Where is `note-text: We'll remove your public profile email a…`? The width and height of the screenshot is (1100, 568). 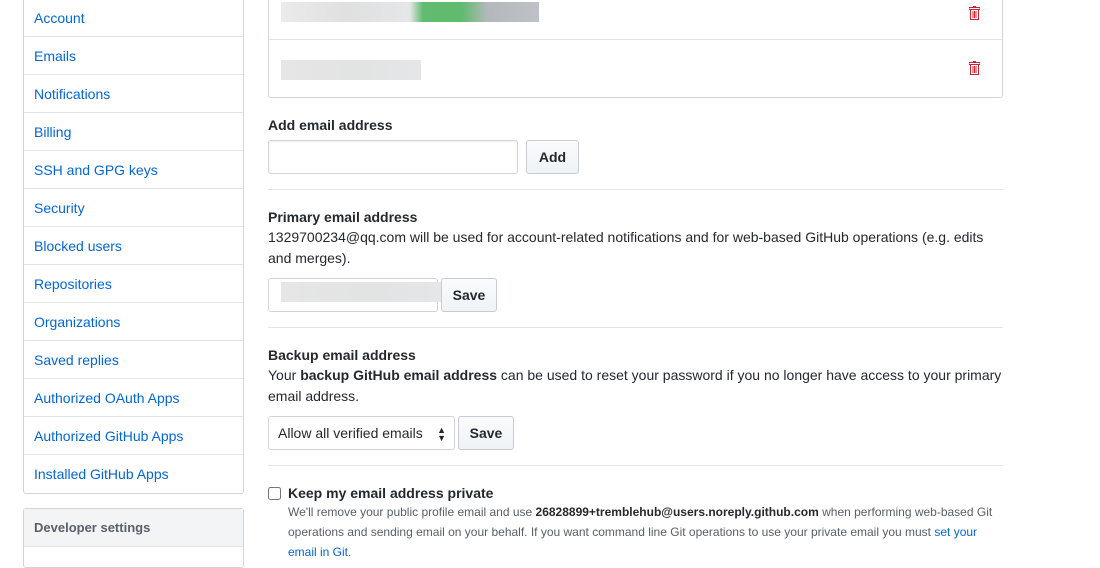 note-text: We'll remove your public profile email a… is located at coordinates (412, 512).